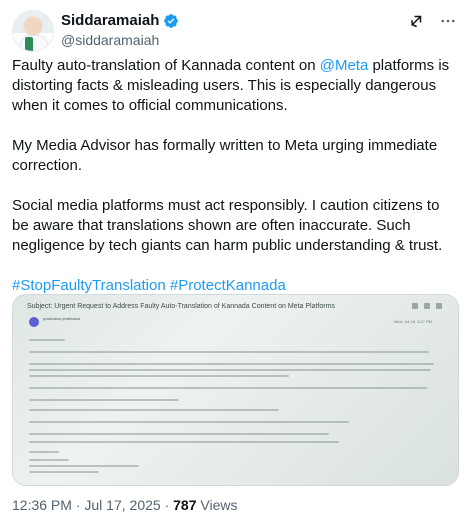 This screenshot has height=516, width=469. I want to click on email-sender: prabhakar prabhakar, so click(62, 318).